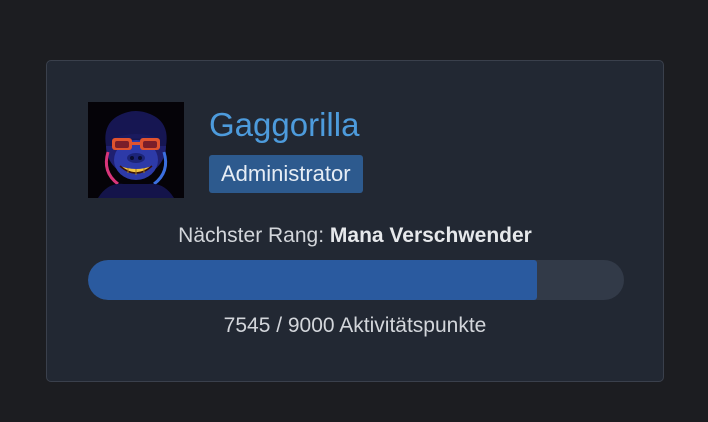  I want to click on next-rank-line: Nächster Rang: Mana Verschwender, so click(355, 236).